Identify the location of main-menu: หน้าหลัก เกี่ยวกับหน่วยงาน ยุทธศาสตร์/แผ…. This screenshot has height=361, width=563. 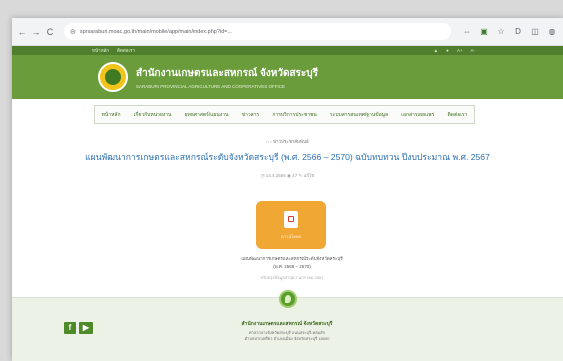
(284, 114).